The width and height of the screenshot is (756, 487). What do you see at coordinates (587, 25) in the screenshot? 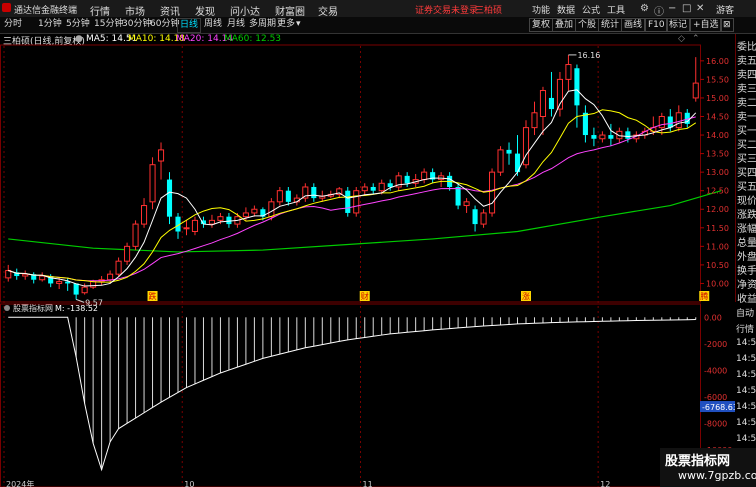
I see `stock-button: 个股` at bounding box center [587, 25].